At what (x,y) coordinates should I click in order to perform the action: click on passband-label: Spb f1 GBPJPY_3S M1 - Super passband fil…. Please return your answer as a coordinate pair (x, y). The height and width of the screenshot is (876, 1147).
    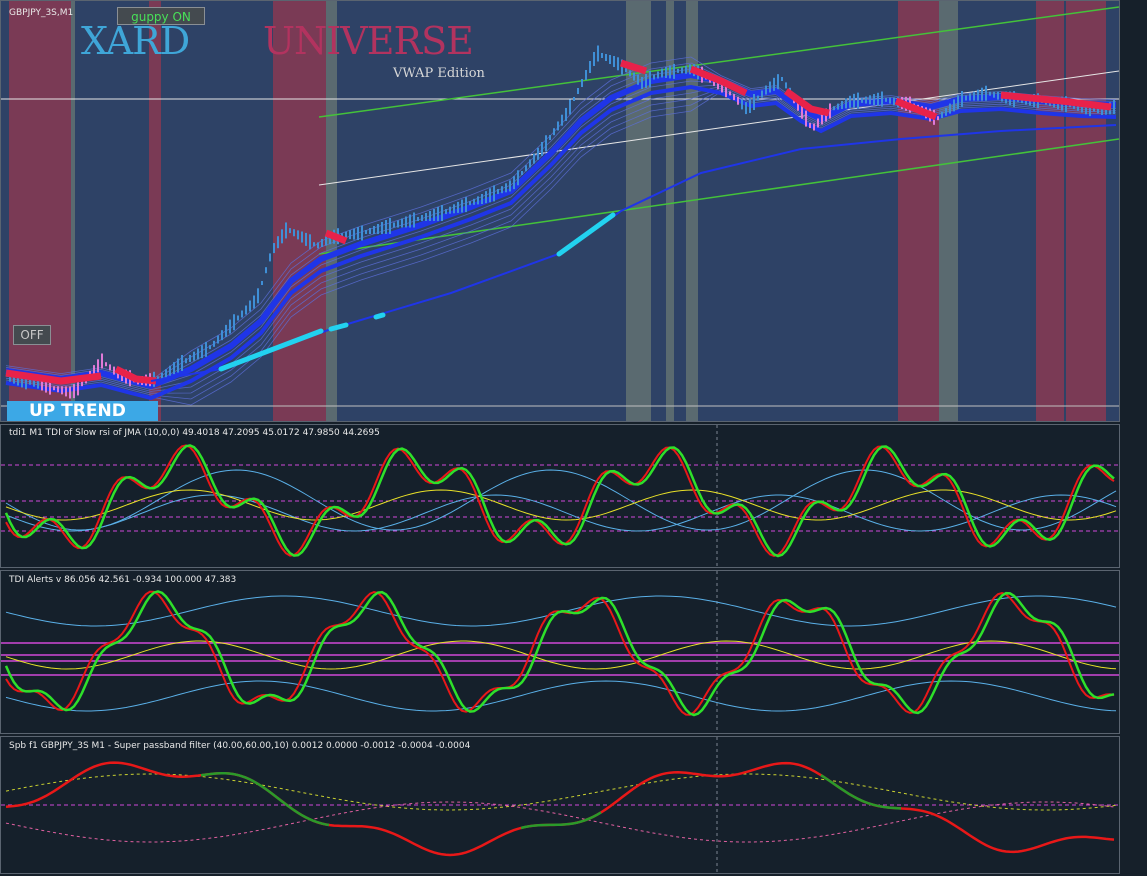
    Looking at the image, I should click on (240, 746).